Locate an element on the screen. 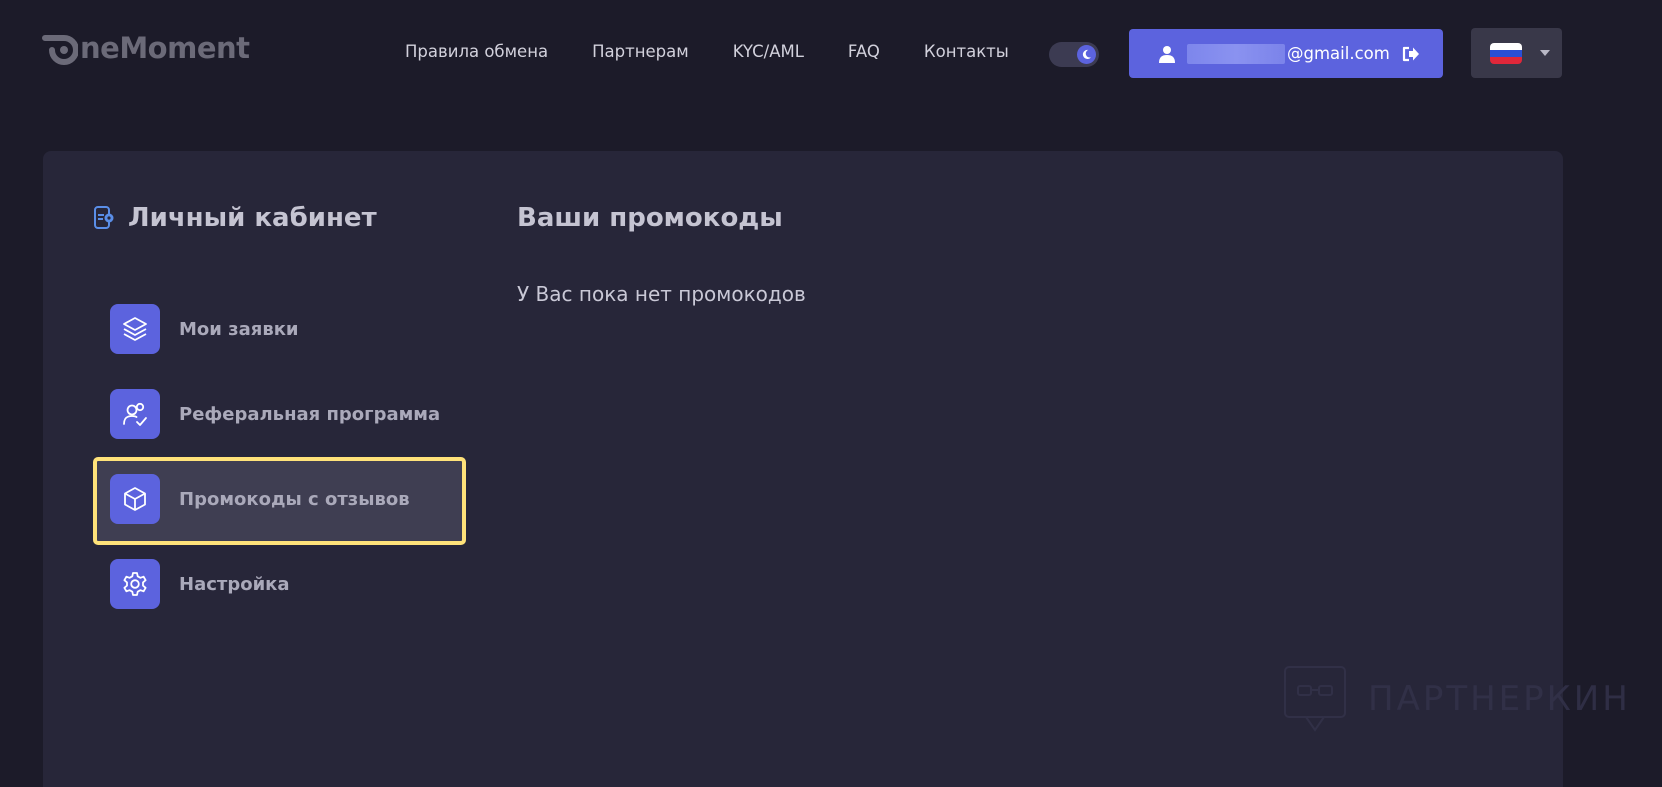  sidebar-item-label: Мои заявки is located at coordinates (239, 329).